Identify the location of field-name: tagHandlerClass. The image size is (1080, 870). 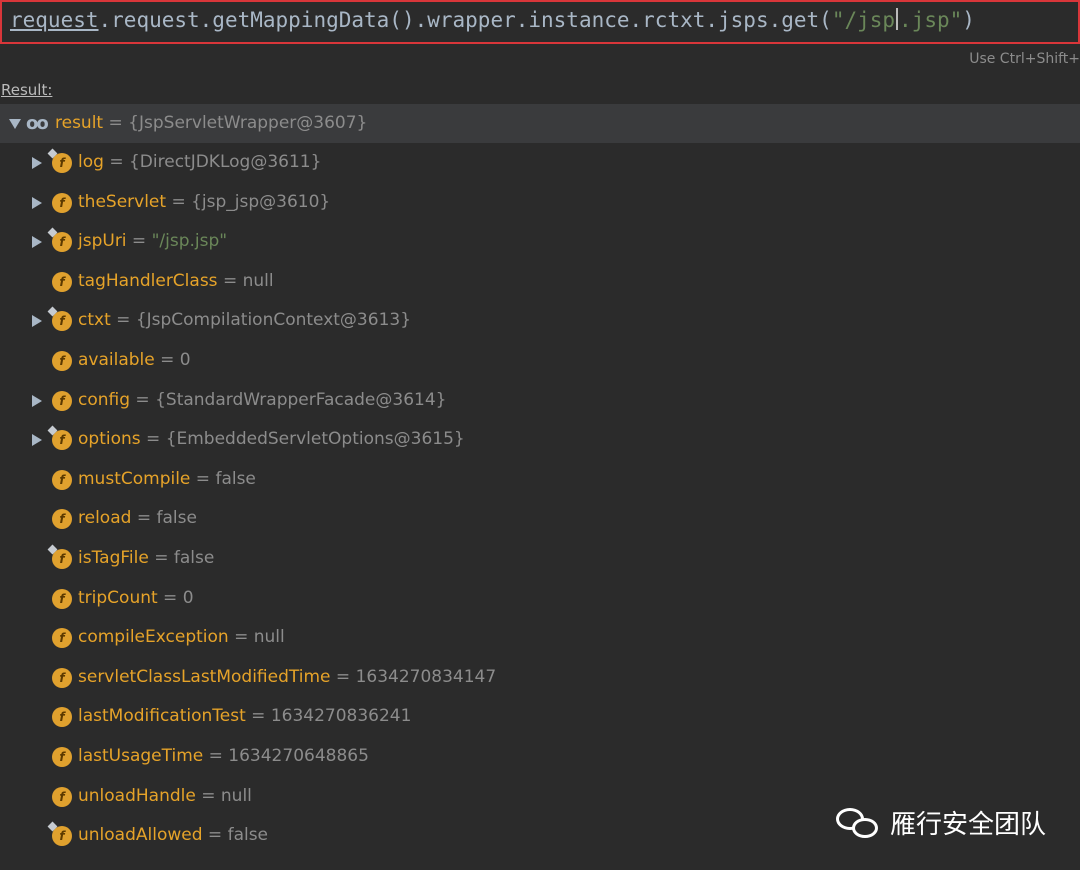
(148, 280).